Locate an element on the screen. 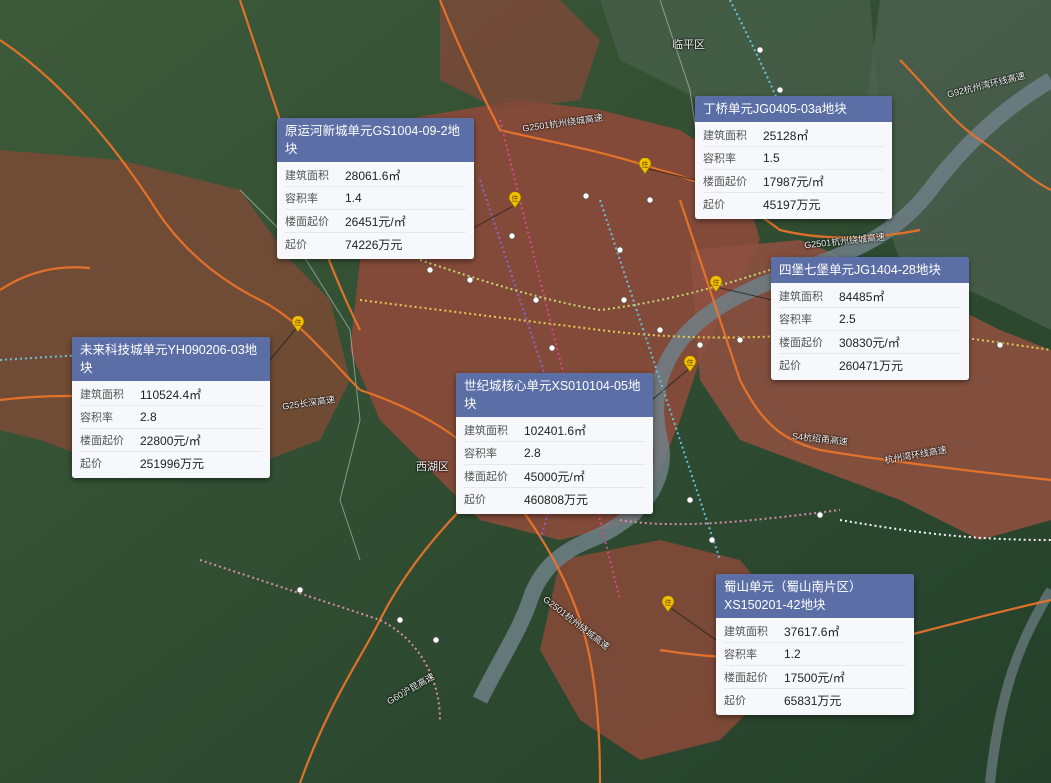 This screenshot has height=783, width=1051. area-value: 28061.6㎡ is located at coordinates (373, 175).